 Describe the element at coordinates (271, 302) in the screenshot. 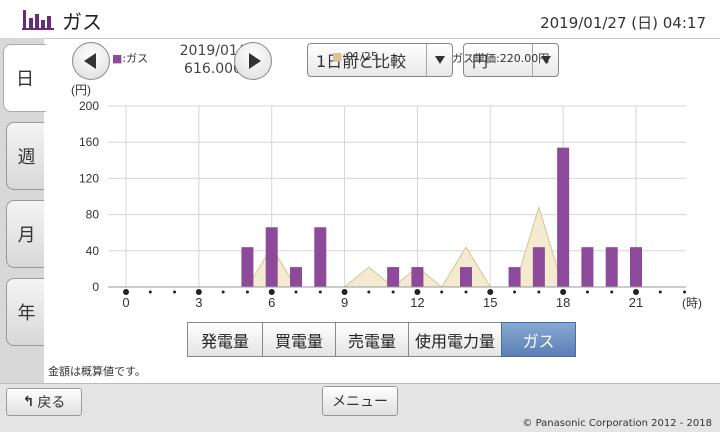

I see `x-tick-label: 6` at that location.